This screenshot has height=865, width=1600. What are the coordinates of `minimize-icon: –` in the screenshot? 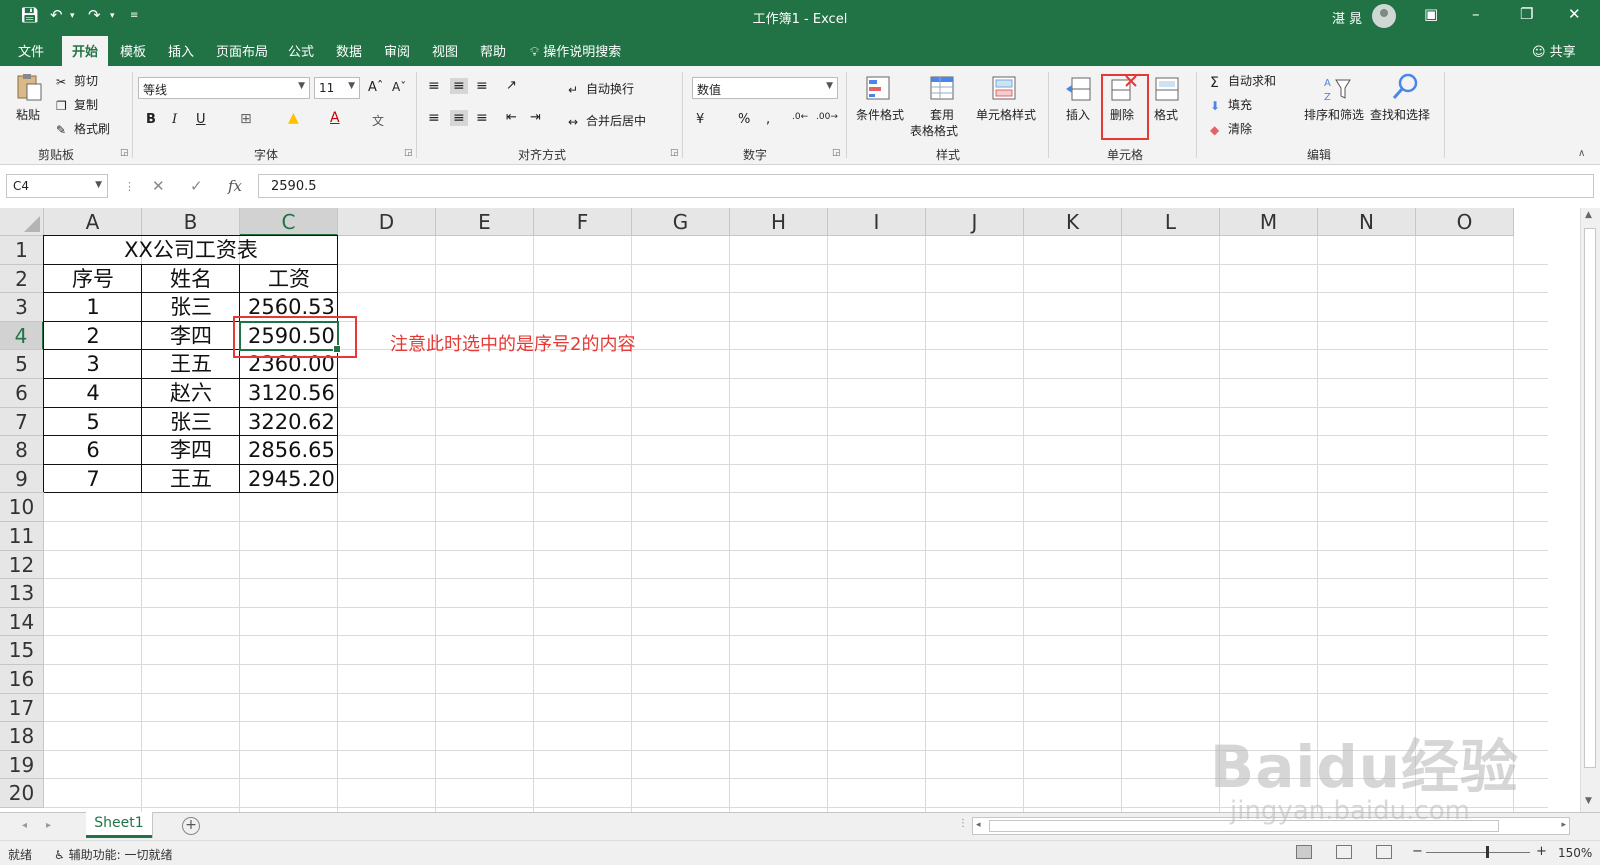 It's located at (1476, 14).